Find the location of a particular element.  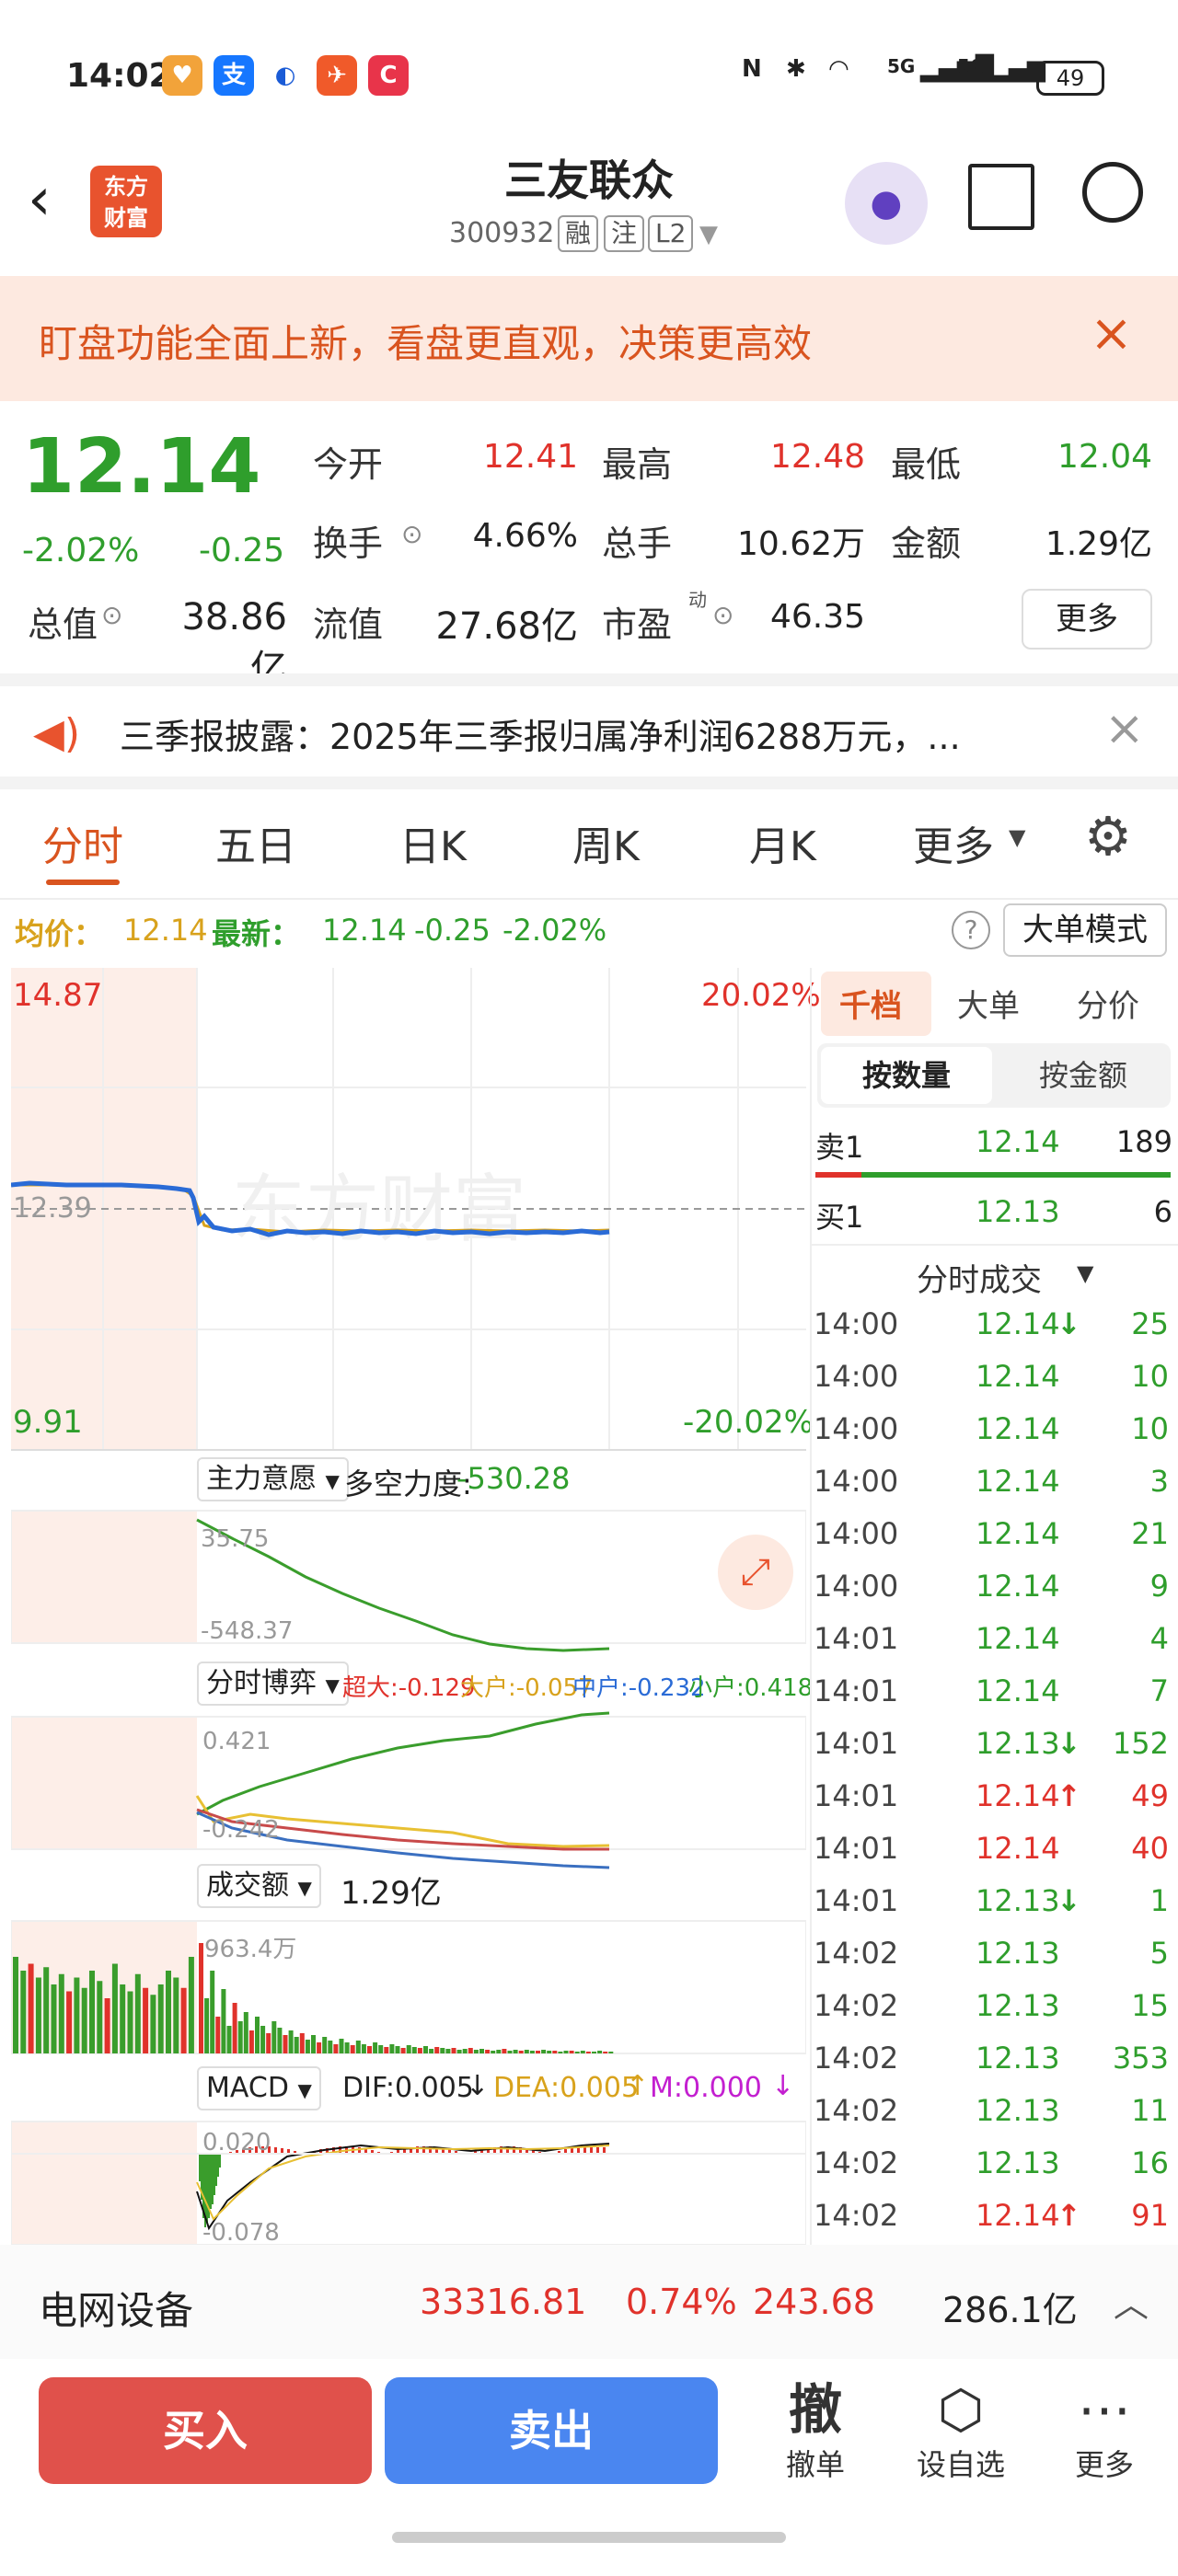

indicator-selector-2: 分时博弈 ▼ is located at coordinates (273, 1684).